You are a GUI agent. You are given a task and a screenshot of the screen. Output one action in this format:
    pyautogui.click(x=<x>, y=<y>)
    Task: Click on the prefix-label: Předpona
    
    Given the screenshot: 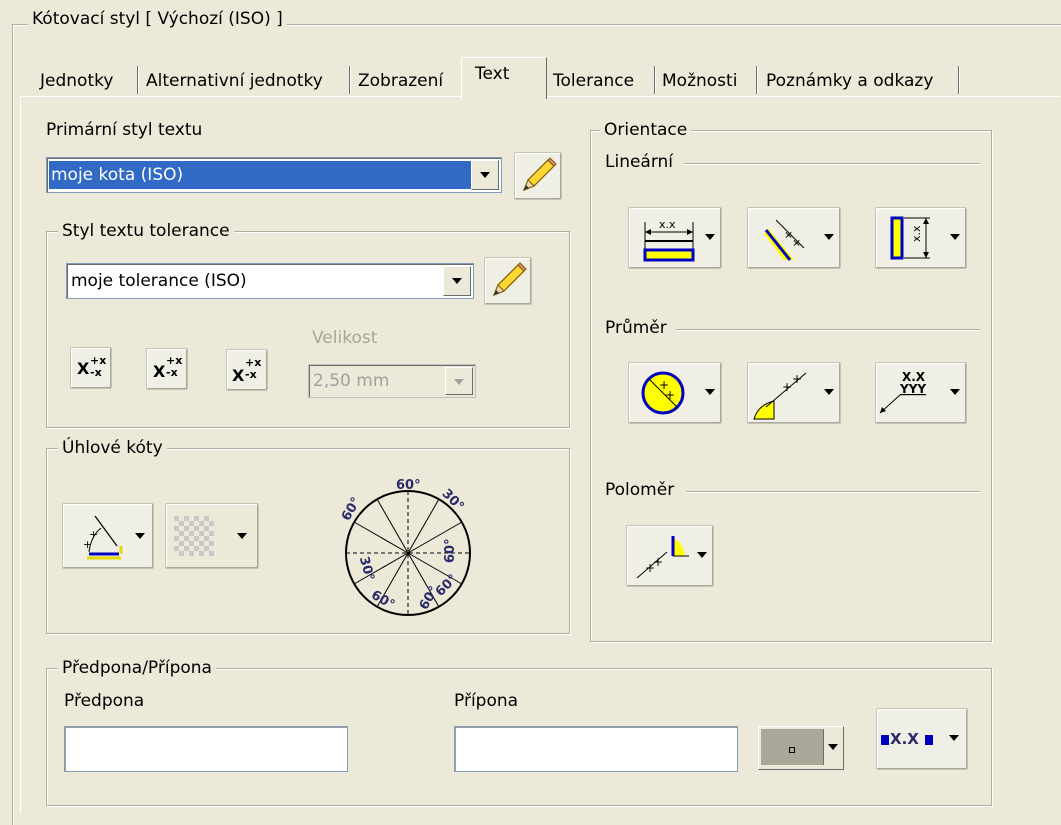 What is the action you would take?
    pyautogui.click(x=104, y=701)
    